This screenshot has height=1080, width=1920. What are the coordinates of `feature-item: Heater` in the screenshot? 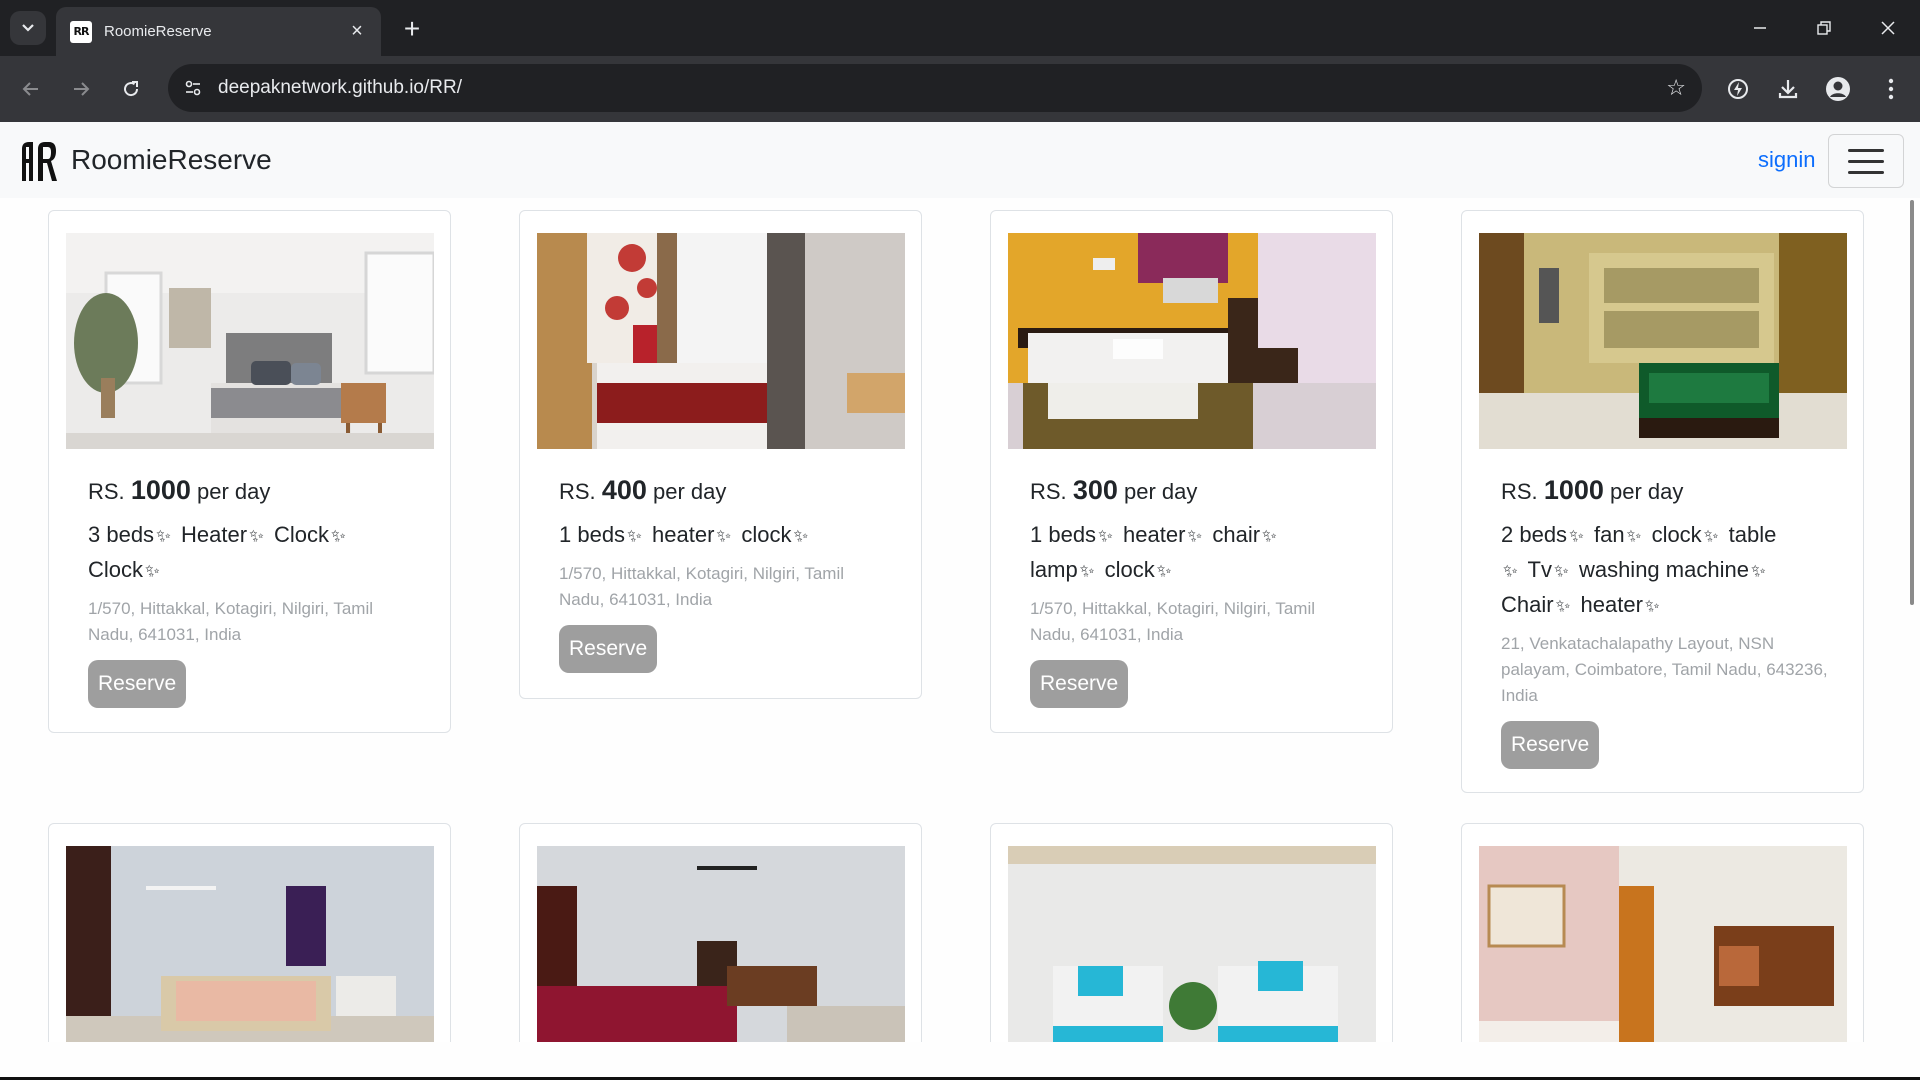 It's located at (214, 534).